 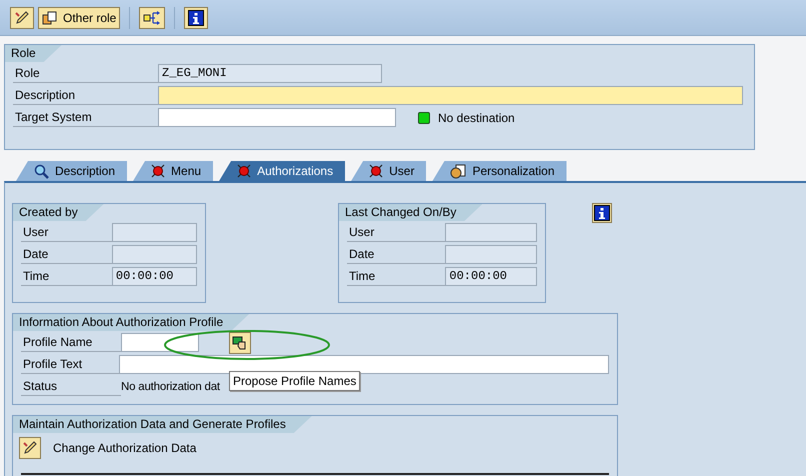 What do you see at coordinates (162, 424) in the screenshot?
I see `group-title: Maintain Authorization Data and Generate Profiles` at bounding box center [162, 424].